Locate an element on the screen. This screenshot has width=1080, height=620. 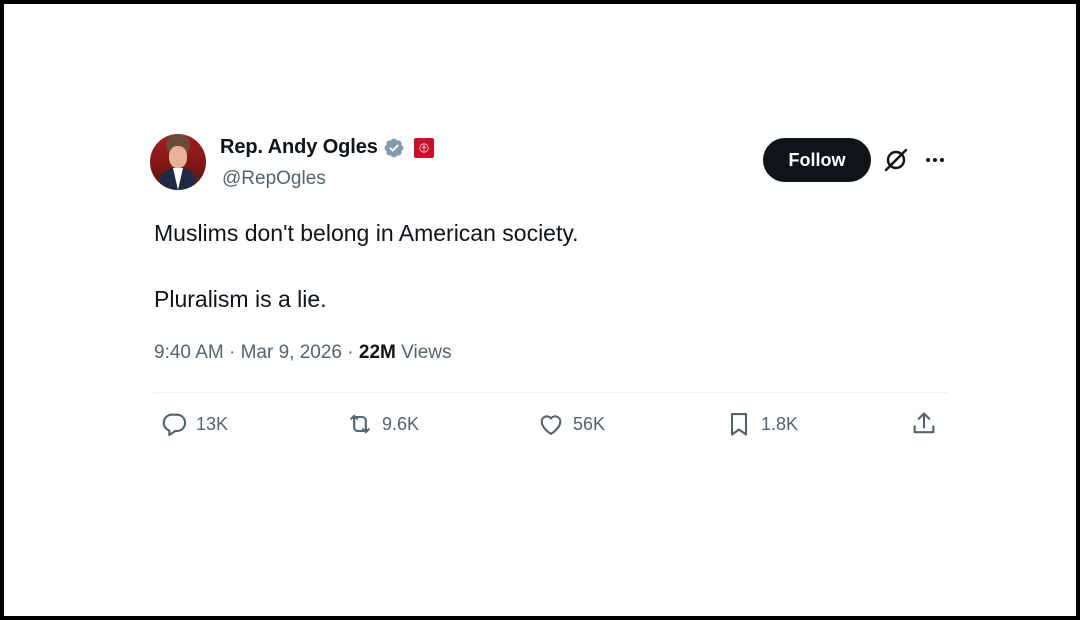
government-badge-icon is located at coordinates (423, 147).